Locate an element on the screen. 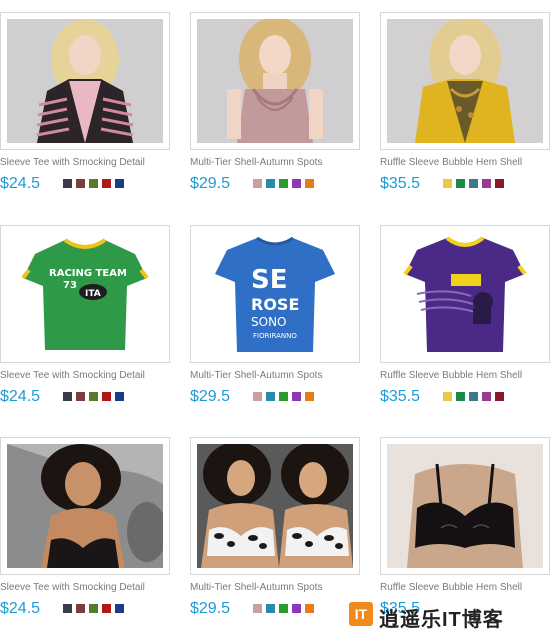 This screenshot has height=632, width=550. tee-racing-team-text: RACING TEAM is located at coordinates (88, 273).